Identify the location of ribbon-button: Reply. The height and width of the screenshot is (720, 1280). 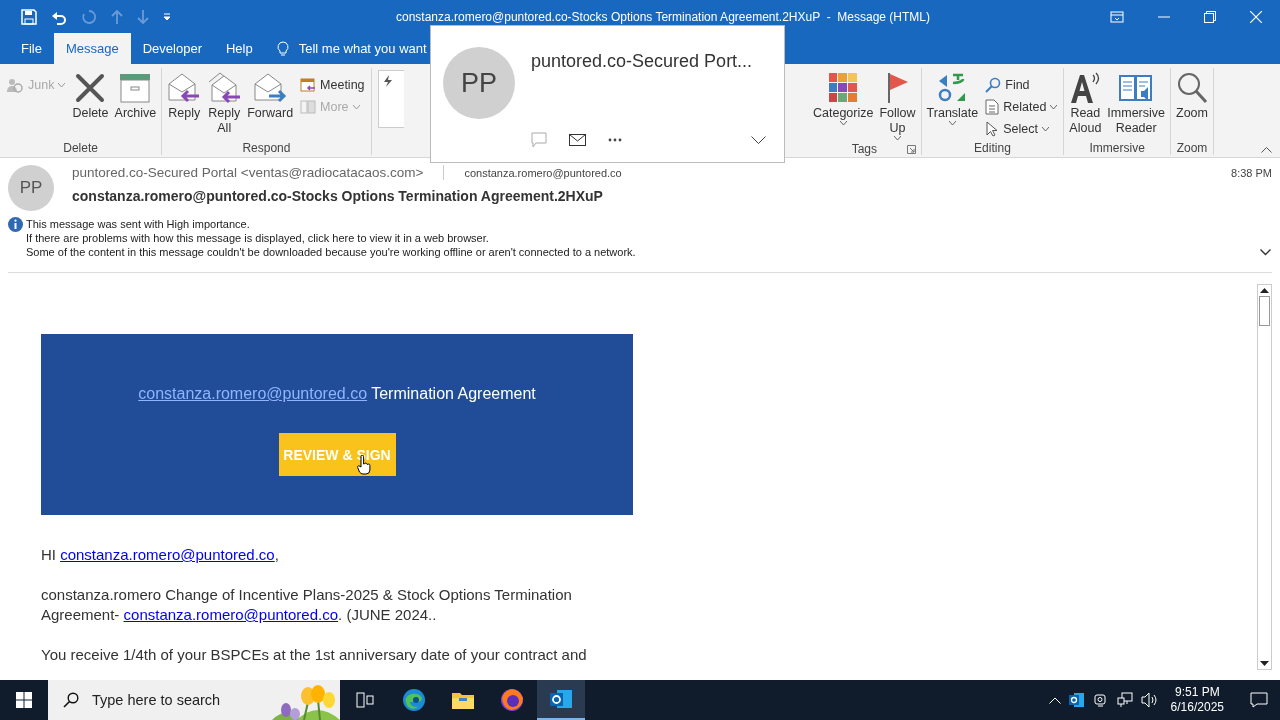
(184, 95).